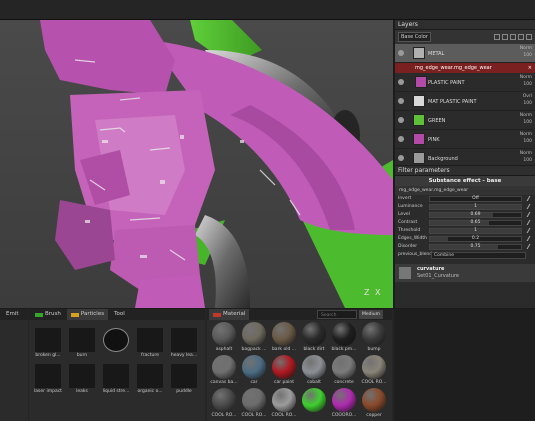 The image size is (535, 421). I want to click on param-label: Level, so click(404, 214).